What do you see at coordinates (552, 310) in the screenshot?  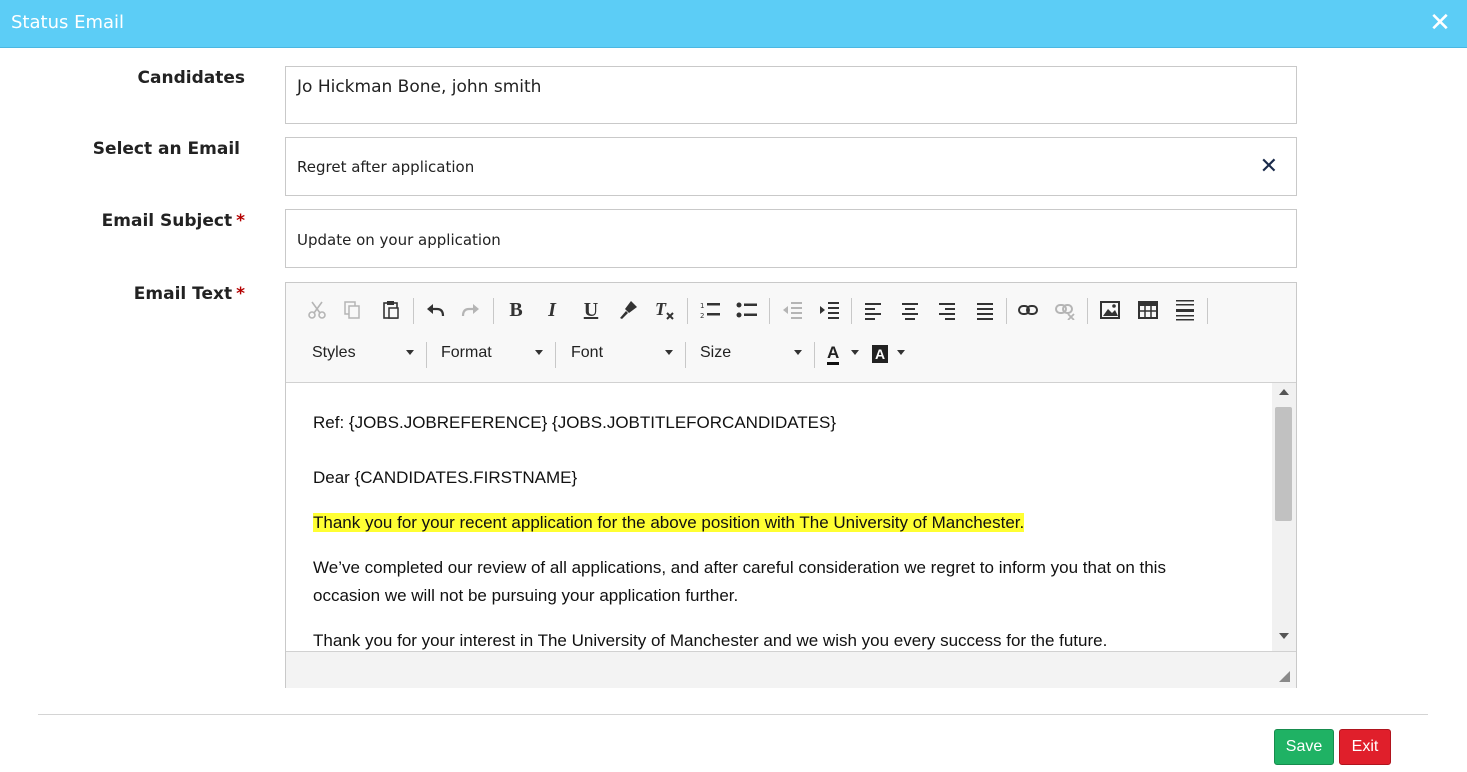 I see `italic-icon: I` at bounding box center [552, 310].